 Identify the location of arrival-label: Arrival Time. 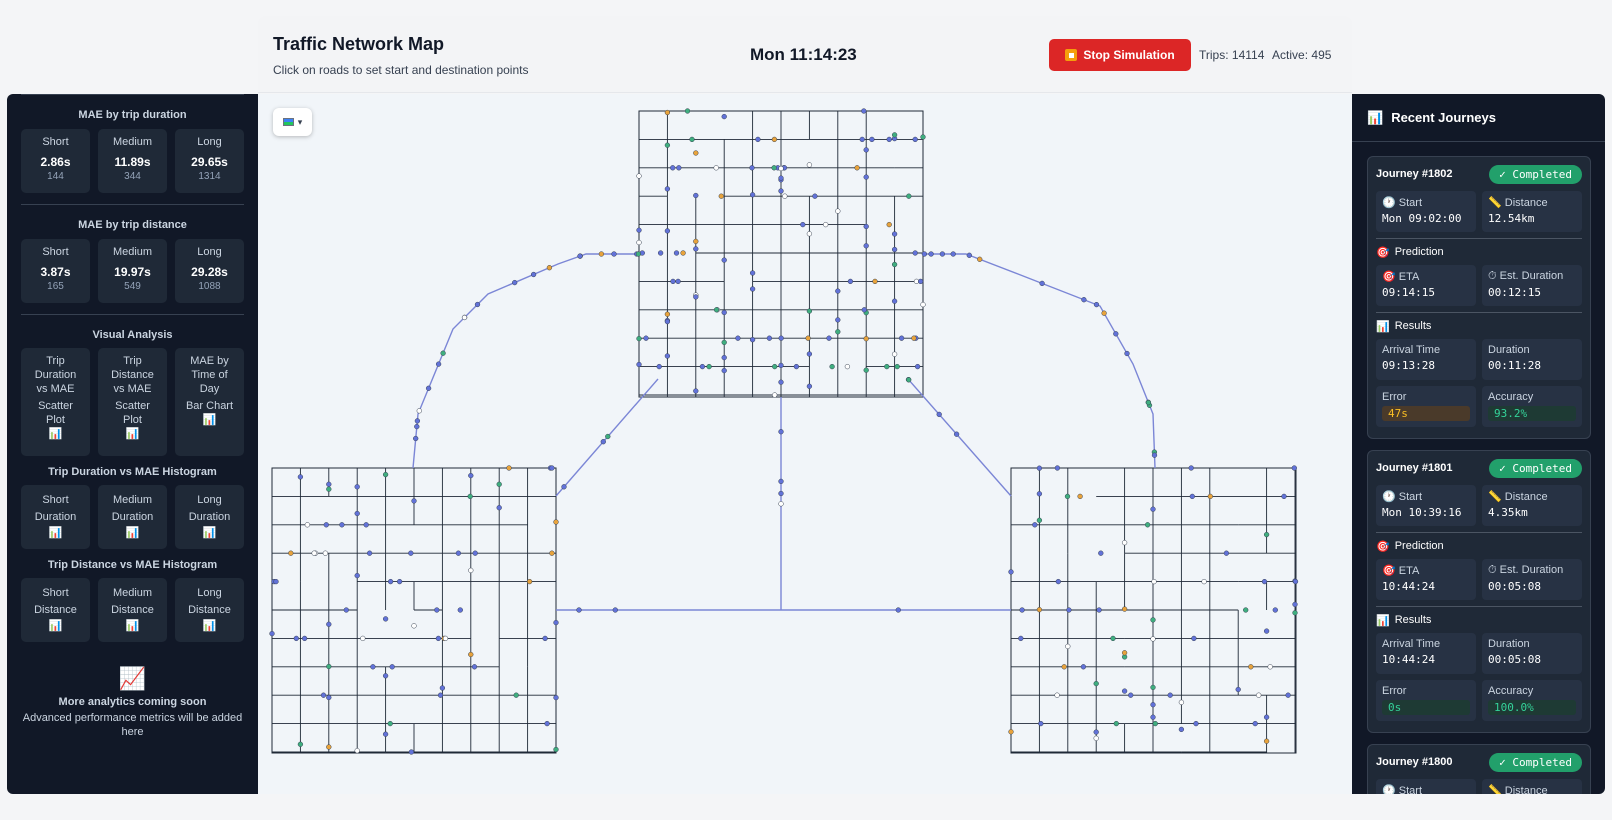
(1411, 350).